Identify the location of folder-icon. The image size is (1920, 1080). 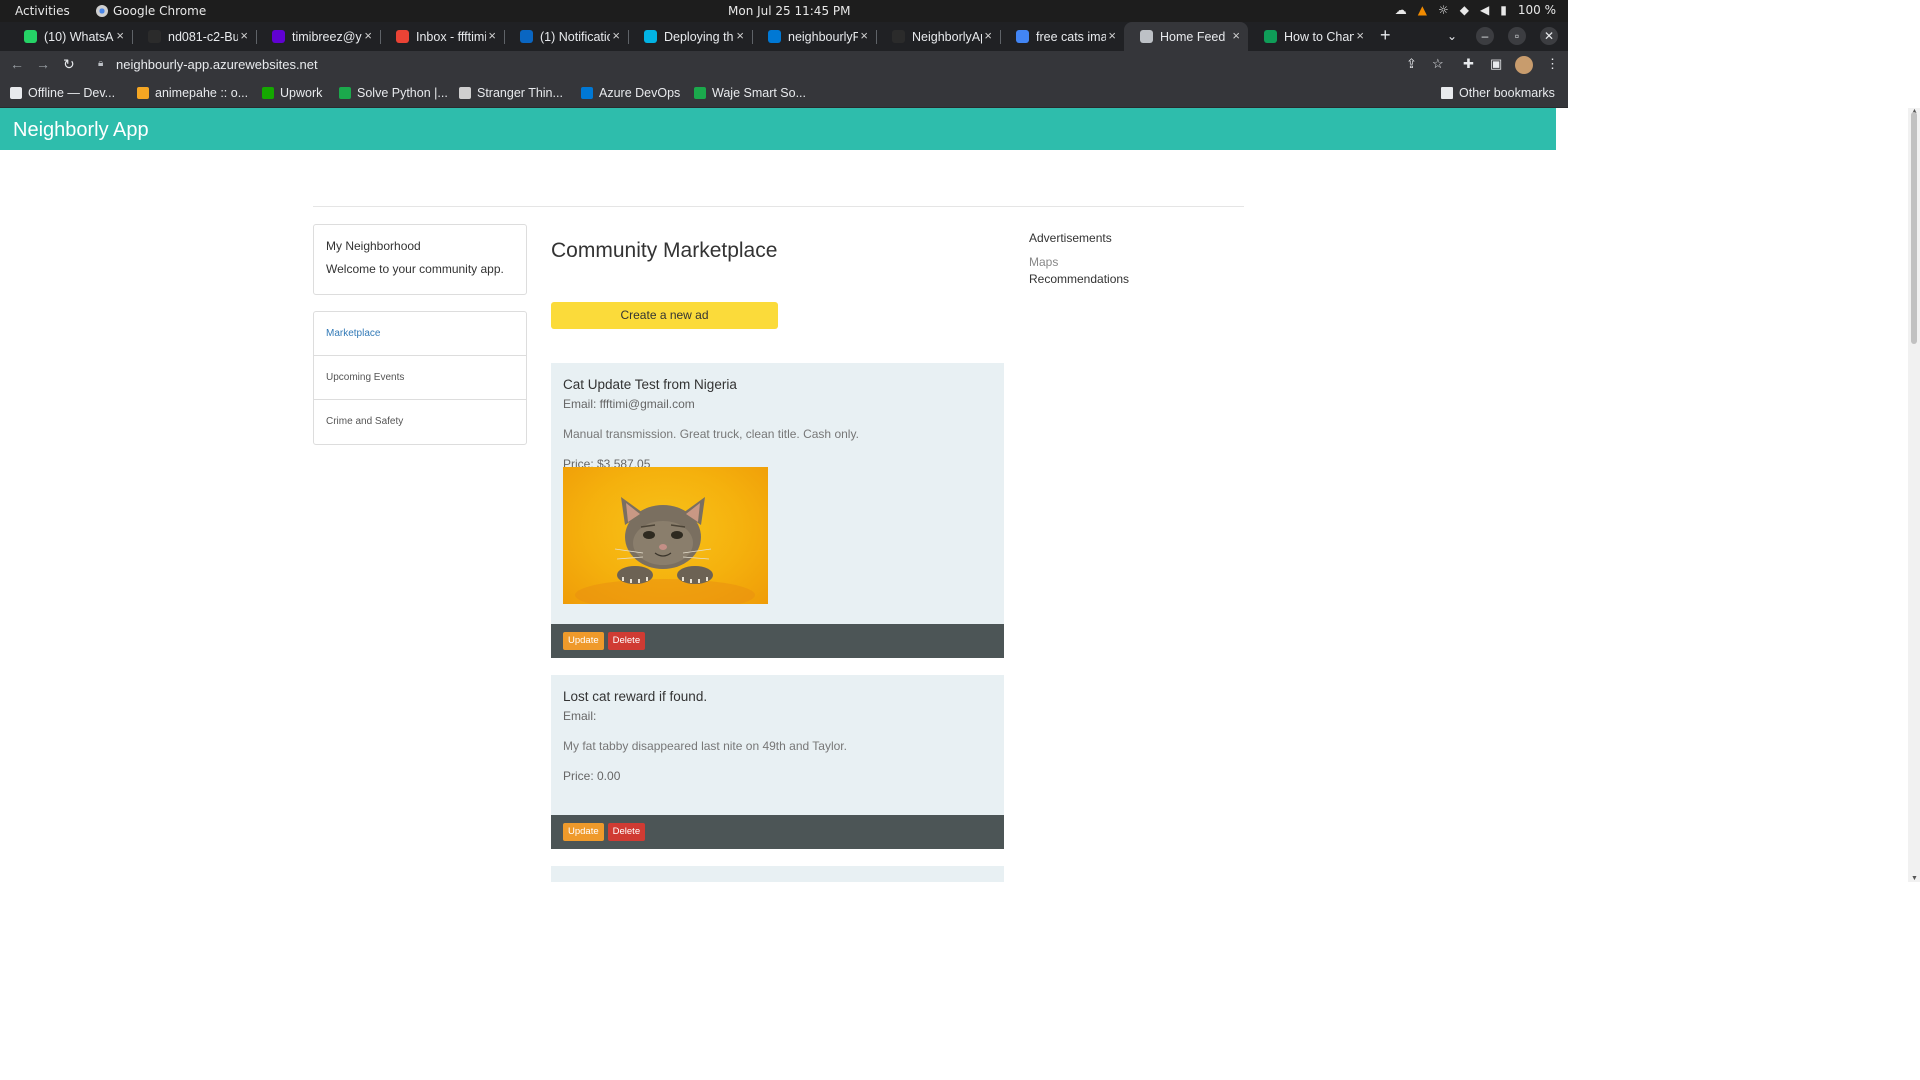
(1447, 93).